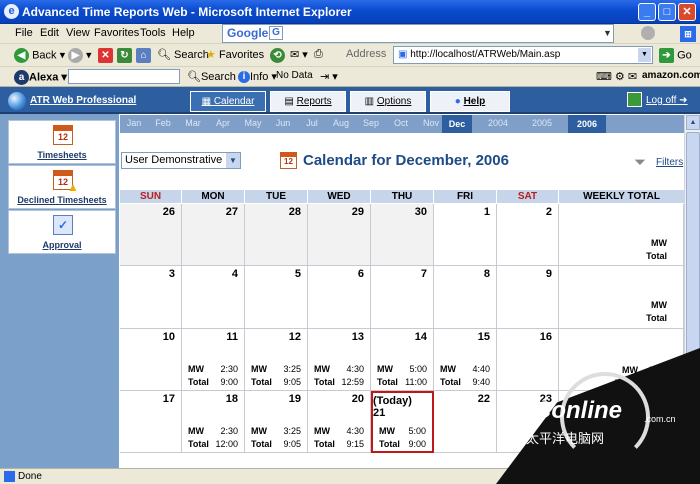 Image resolution: width=700 pixels, height=484 pixels. What do you see at coordinates (62, 232) in the screenshot?
I see `sidebar-item-approval: ✓ Approval` at bounding box center [62, 232].